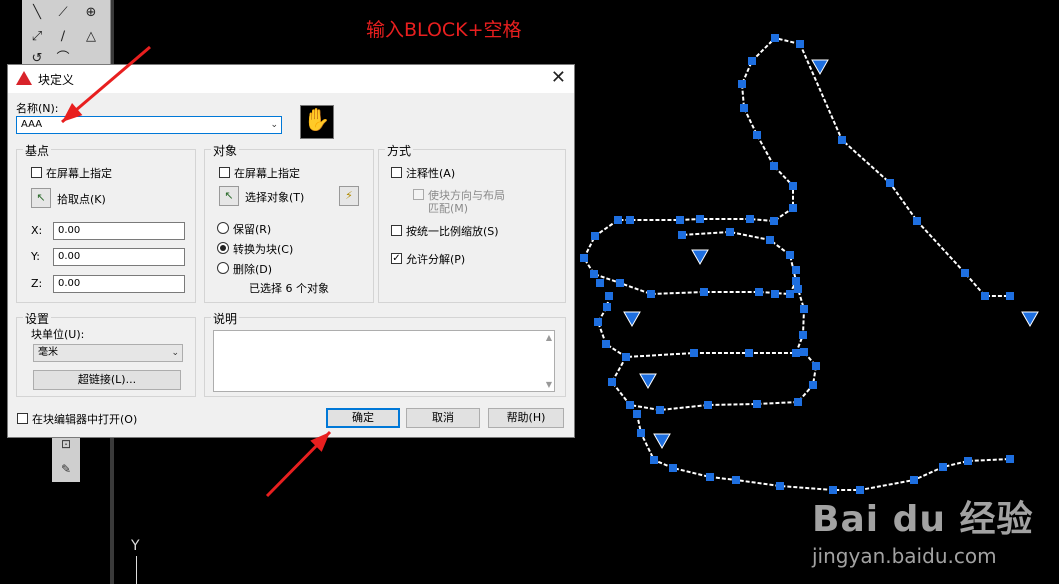 Image resolution: width=1059 pixels, height=584 pixels. Describe the element at coordinates (108, 353) in the screenshot. I see `unit-select: 毫米 ⌄` at that location.